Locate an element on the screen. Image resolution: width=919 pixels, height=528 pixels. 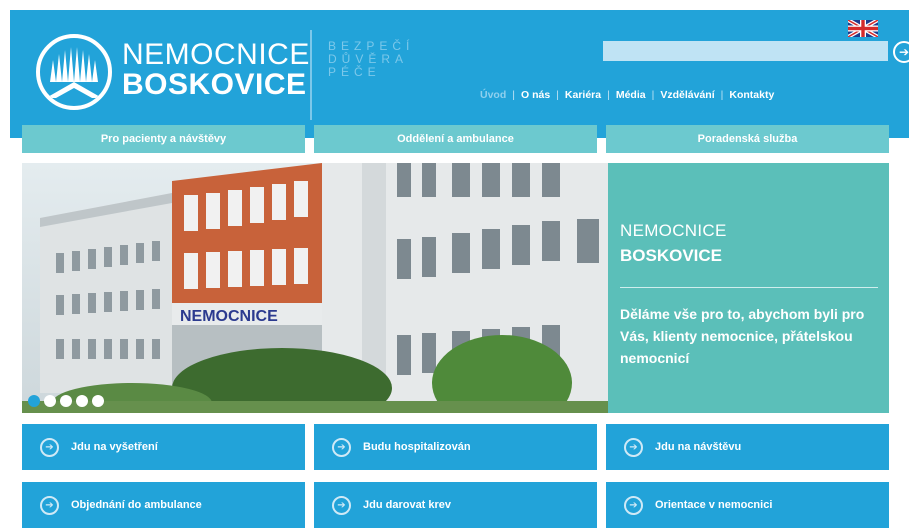
action-label: Jdu na návštěvu is located at coordinates (698, 447).